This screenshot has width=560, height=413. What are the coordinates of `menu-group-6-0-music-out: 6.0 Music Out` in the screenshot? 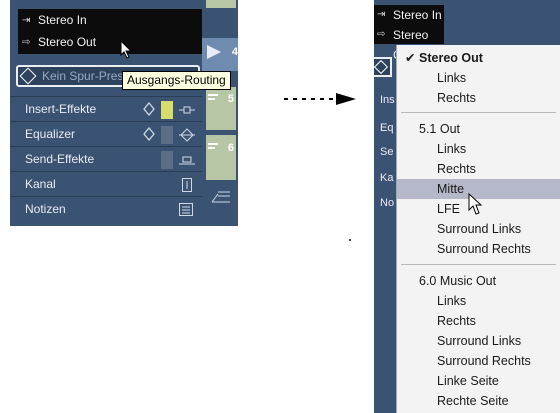 It's located at (478, 281).